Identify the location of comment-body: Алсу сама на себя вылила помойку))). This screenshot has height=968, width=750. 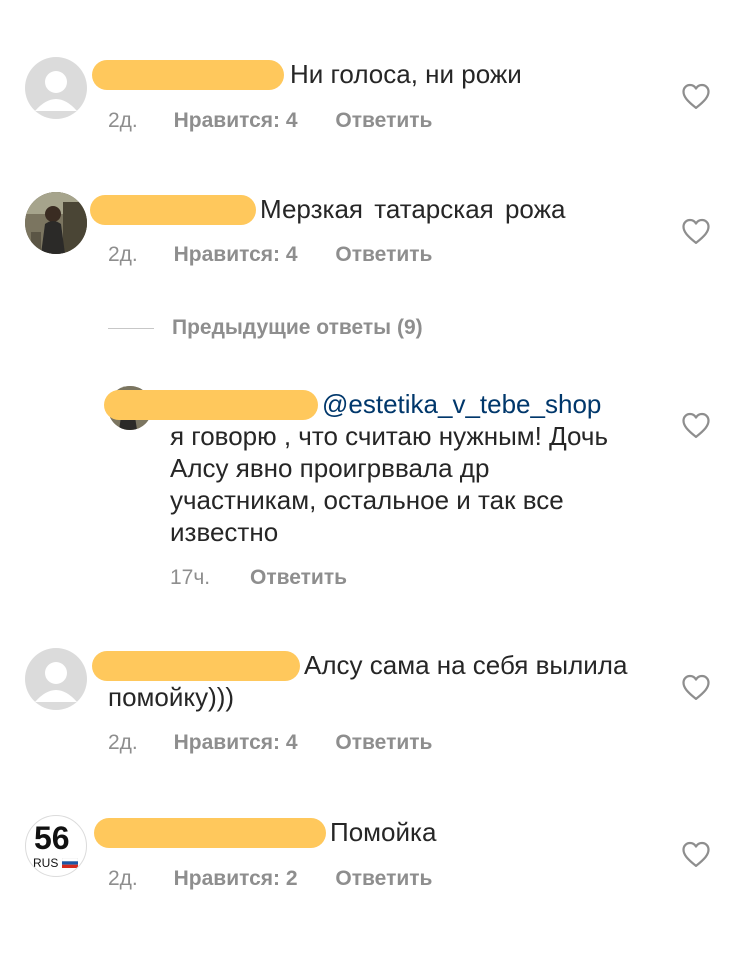
(368, 681).